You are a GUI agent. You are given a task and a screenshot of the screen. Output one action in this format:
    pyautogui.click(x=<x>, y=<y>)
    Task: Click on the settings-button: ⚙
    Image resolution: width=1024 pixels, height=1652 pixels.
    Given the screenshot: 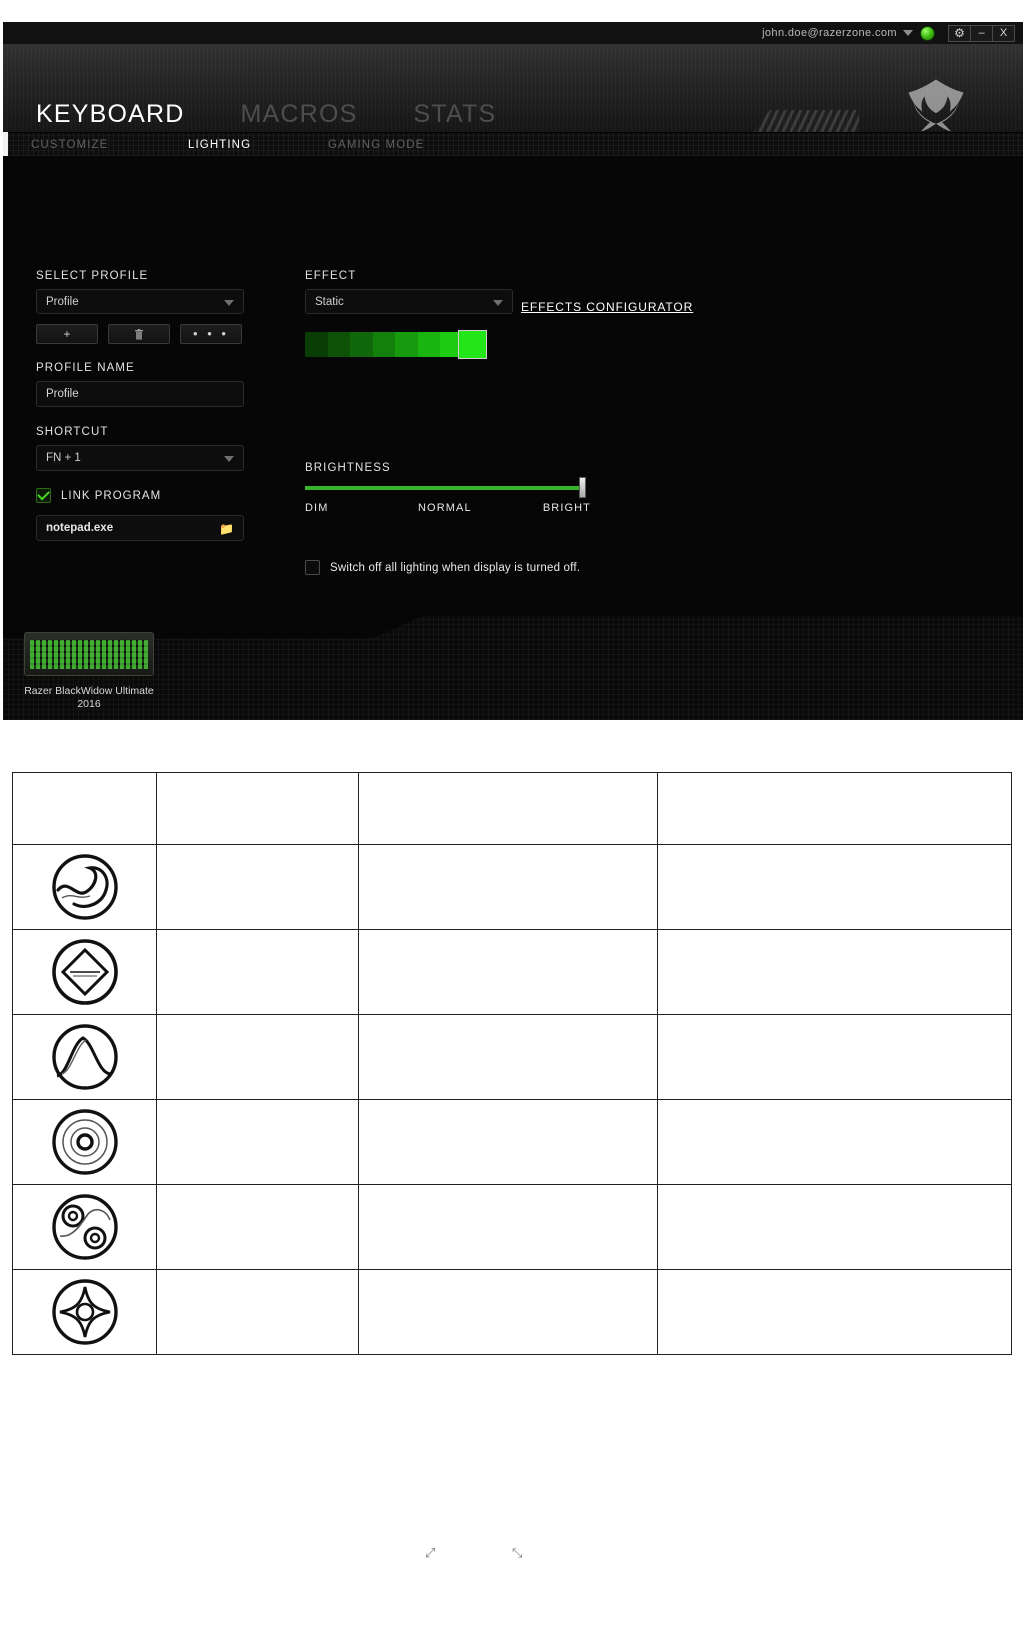 What is the action you would take?
    pyautogui.click(x=959, y=33)
    